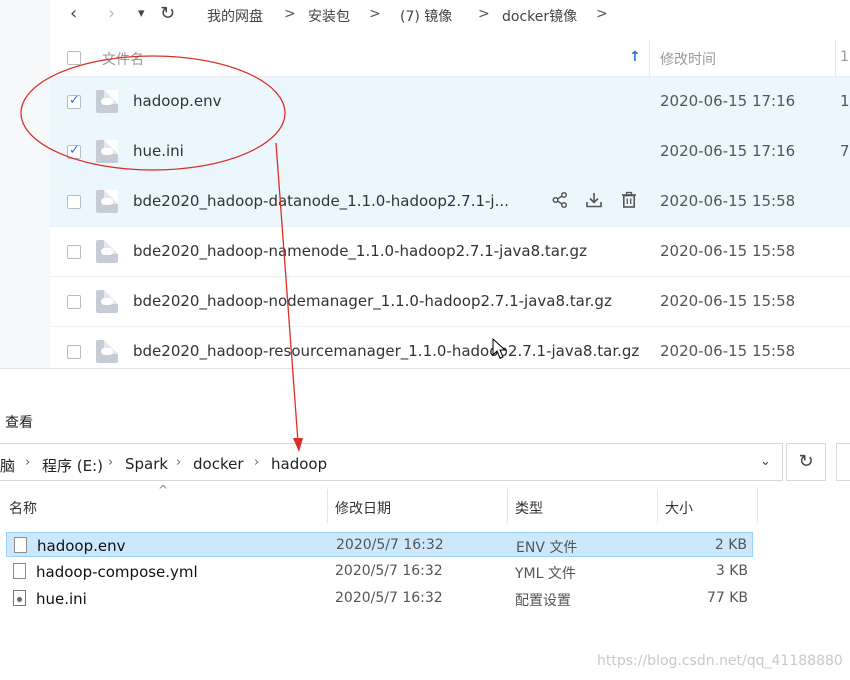 The image size is (850, 680). Describe the element at coordinates (74, 58) in the screenshot. I see `select-all-checkbox` at that location.